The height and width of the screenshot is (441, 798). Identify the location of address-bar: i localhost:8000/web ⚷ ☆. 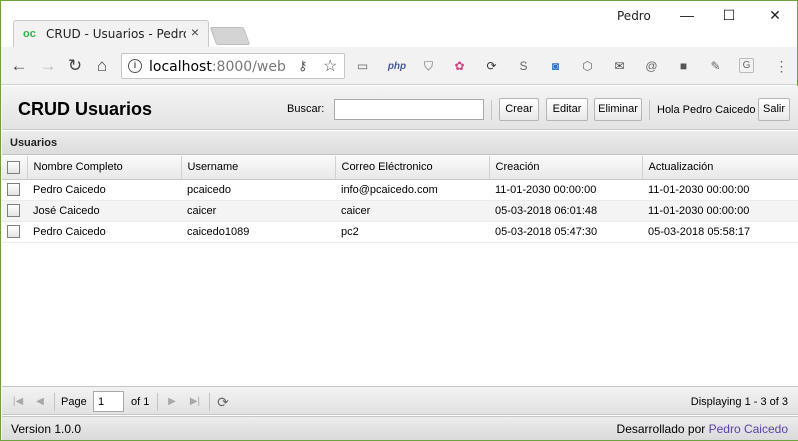
(233, 66).